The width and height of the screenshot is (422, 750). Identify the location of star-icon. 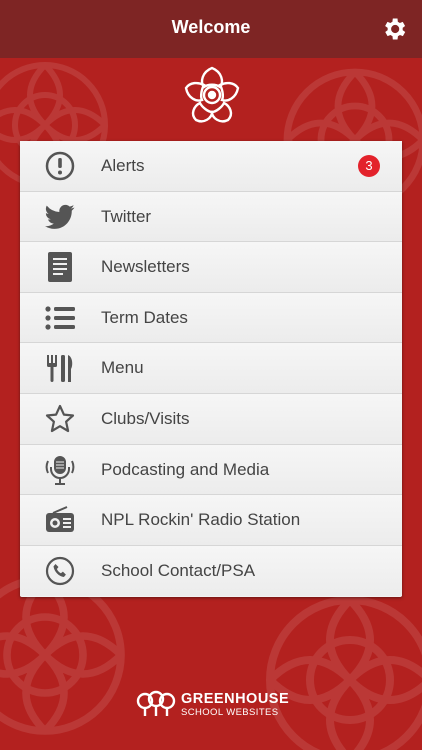
(60, 419).